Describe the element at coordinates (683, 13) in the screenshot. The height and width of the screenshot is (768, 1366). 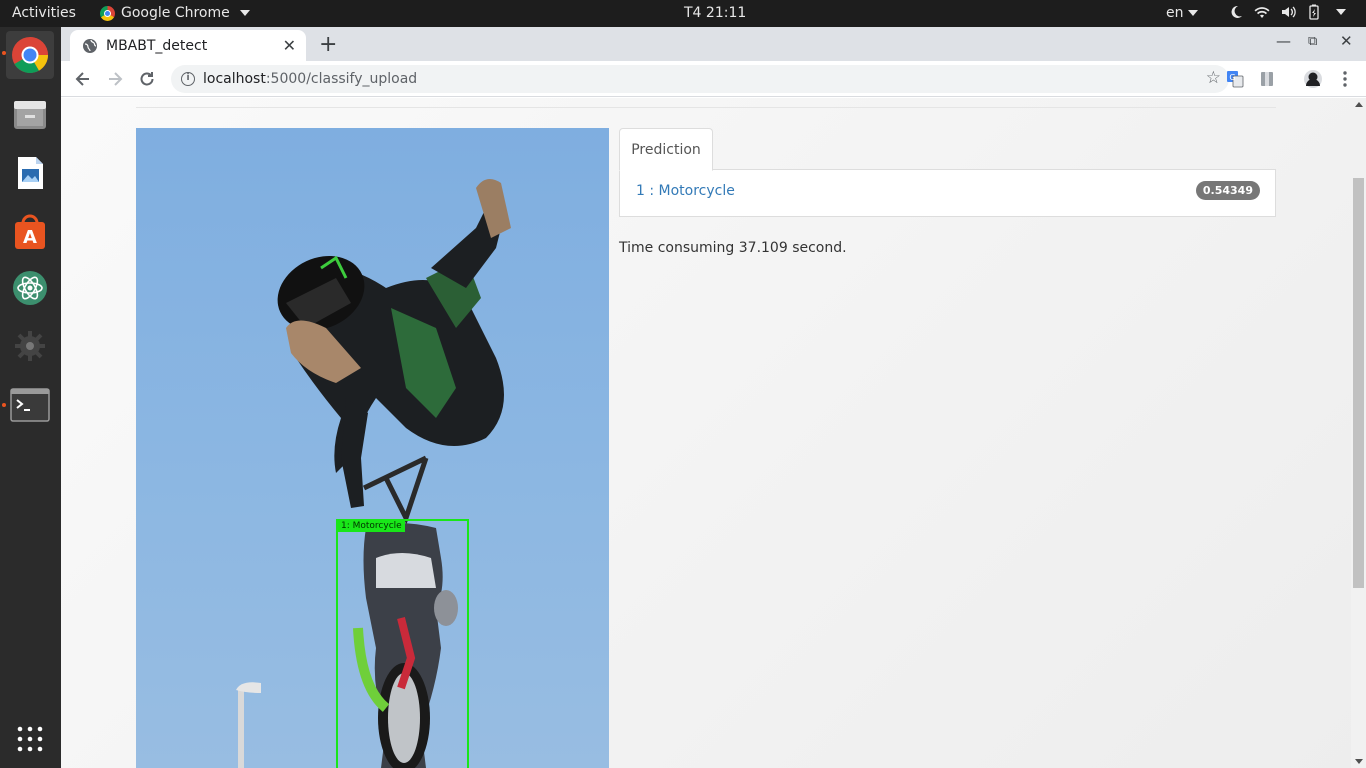
I see `system-top-bar: Activities Google Chrome T4 21:11 en` at that location.